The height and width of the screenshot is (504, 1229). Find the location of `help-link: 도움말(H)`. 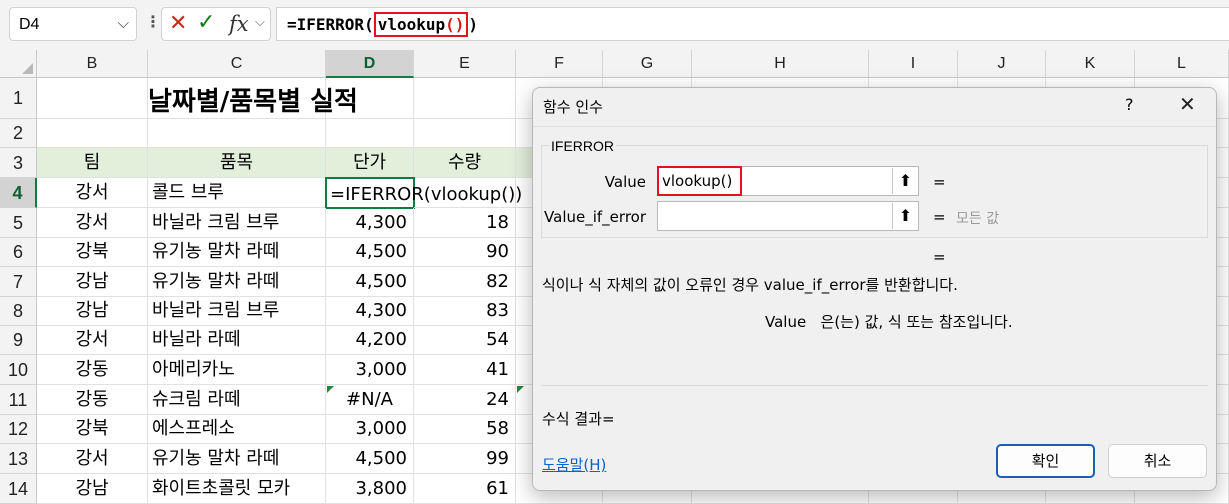

help-link: 도움말(H) is located at coordinates (574, 464).